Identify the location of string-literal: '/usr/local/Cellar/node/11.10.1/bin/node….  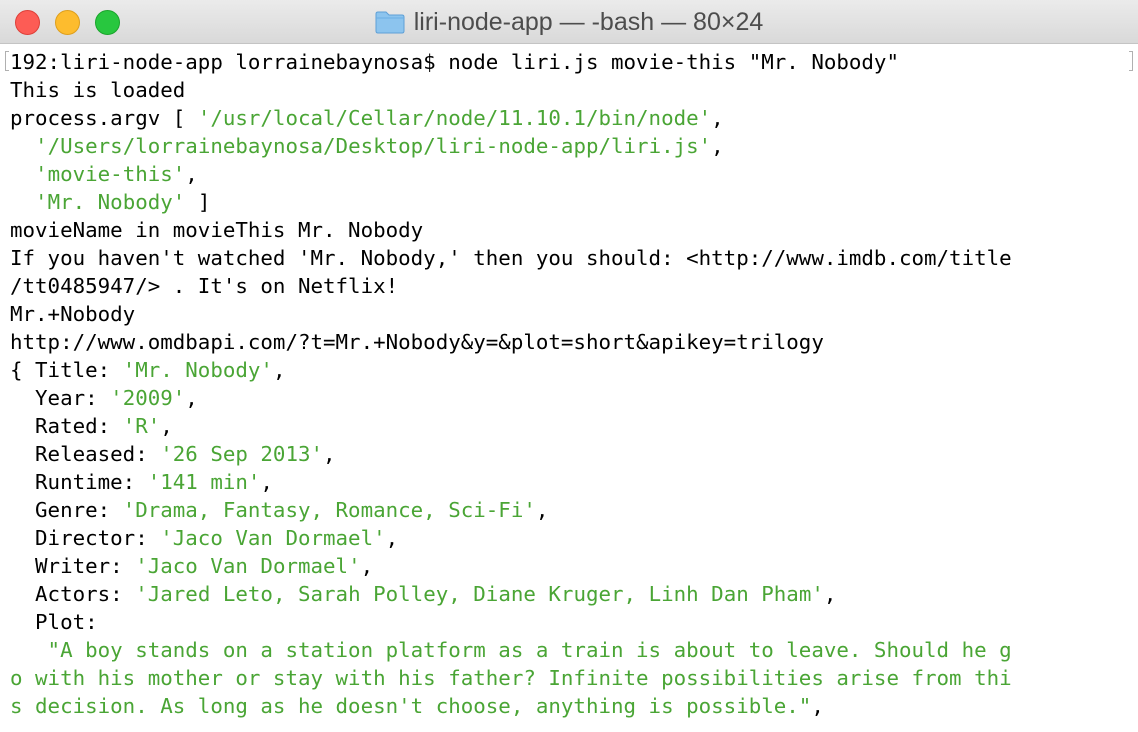
(454, 118).